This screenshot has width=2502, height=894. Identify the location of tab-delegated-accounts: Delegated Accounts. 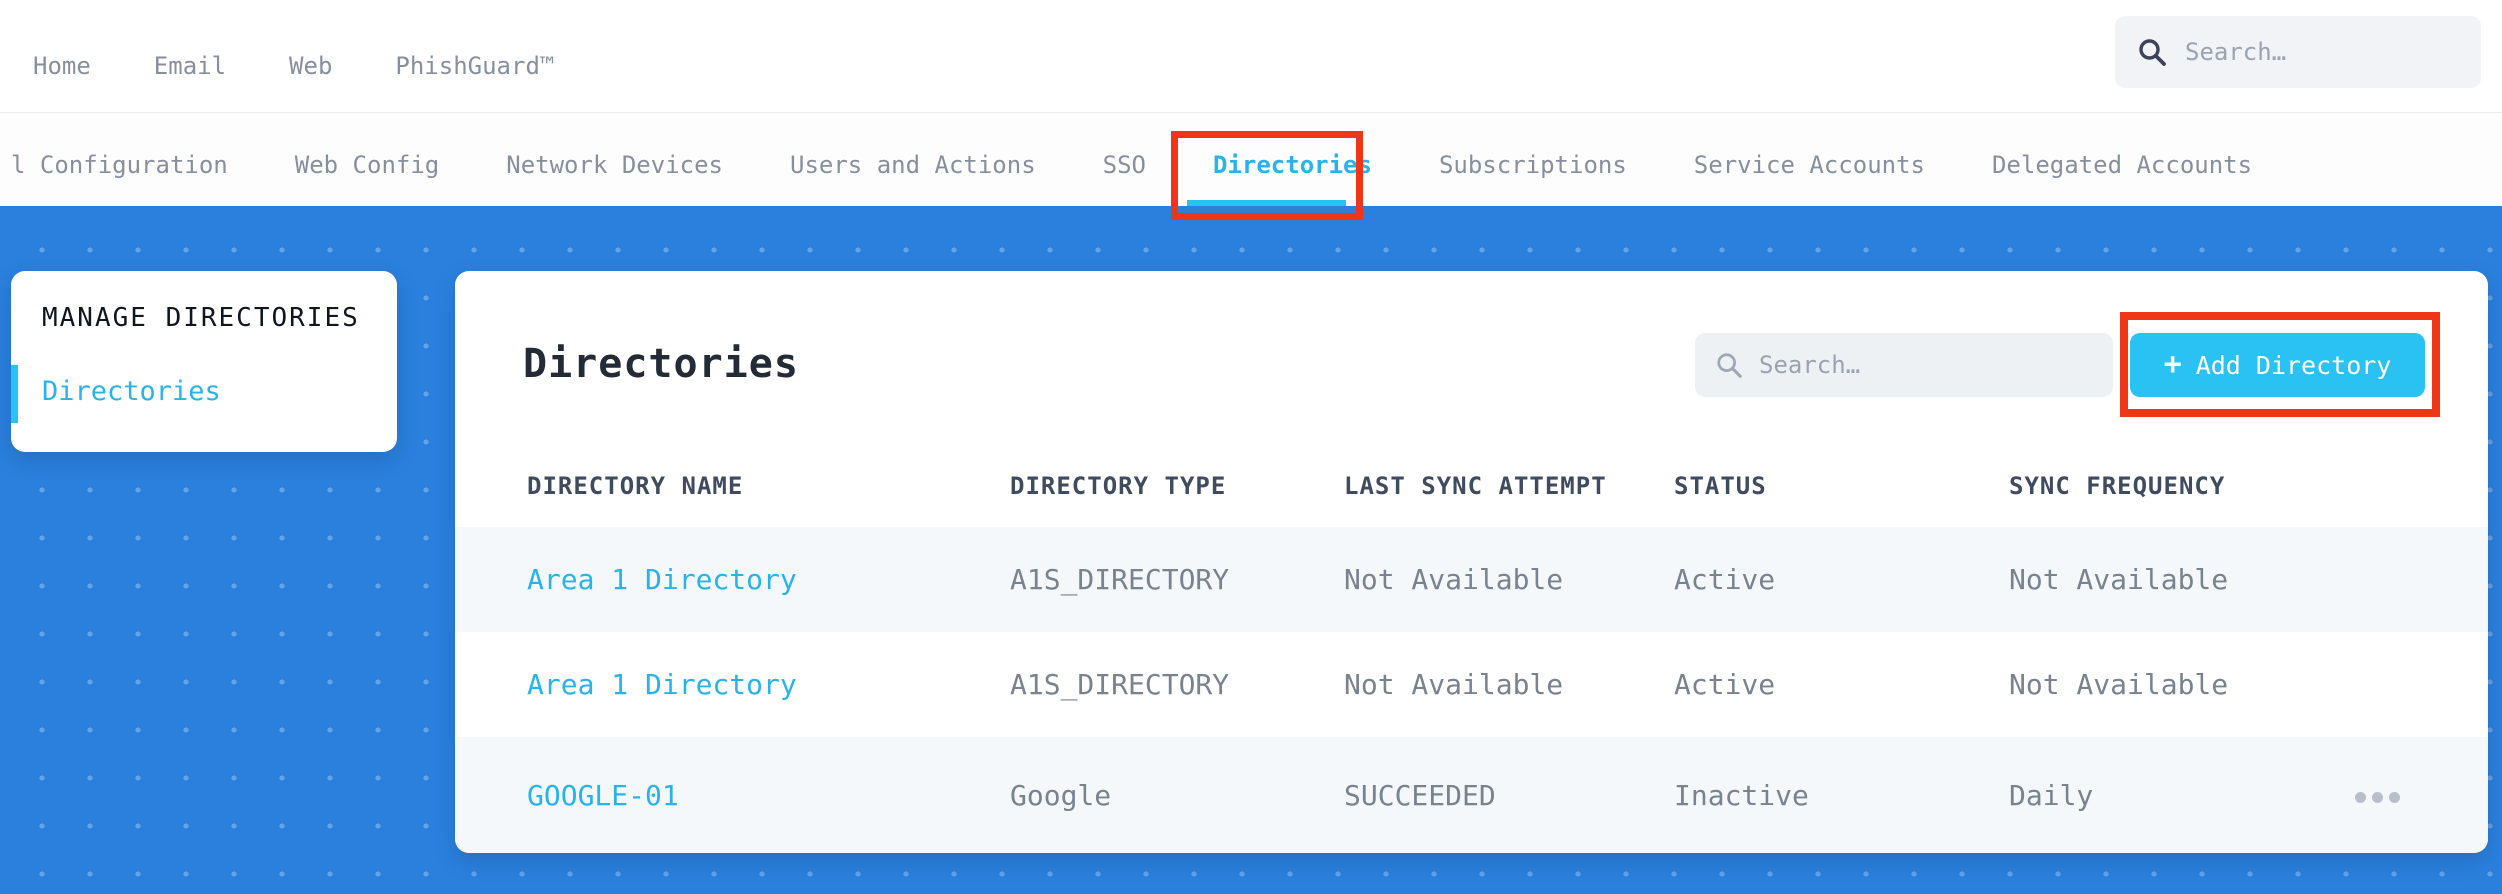
(2122, 165).